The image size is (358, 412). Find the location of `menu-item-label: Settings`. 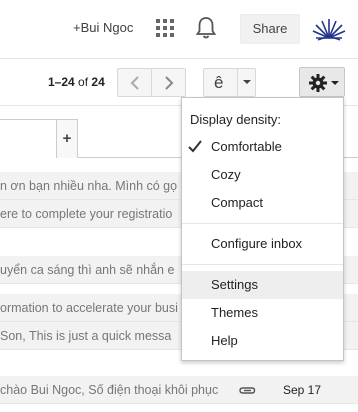

menu-item-label: Settings is located at coordinates (234, 284).